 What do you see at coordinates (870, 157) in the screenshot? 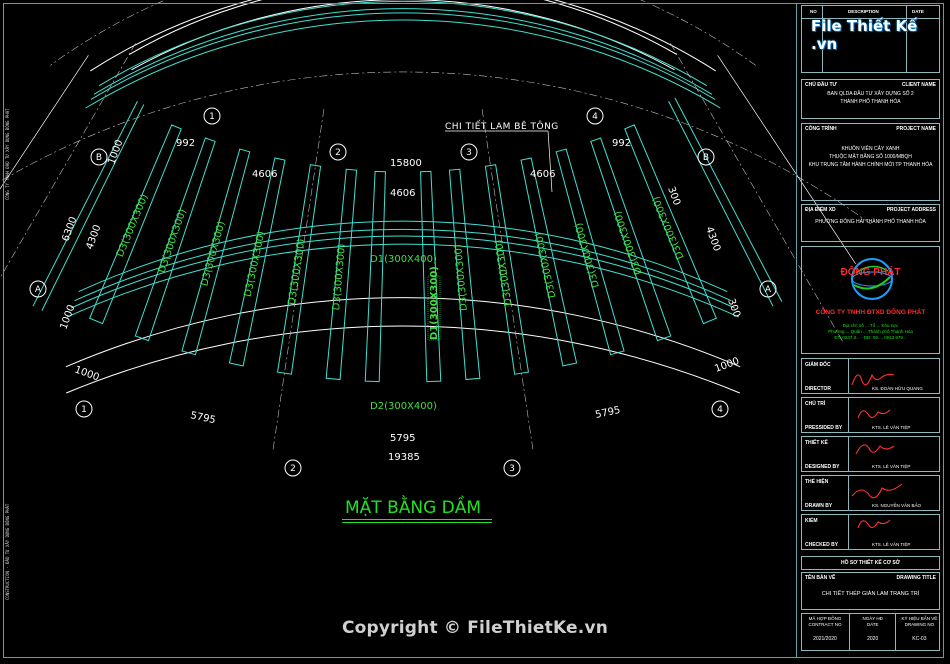
I see `project-line-2: THUỘC MẶT BẰNG SỐ 1000/MBQH` at bounding box center [870, 157].